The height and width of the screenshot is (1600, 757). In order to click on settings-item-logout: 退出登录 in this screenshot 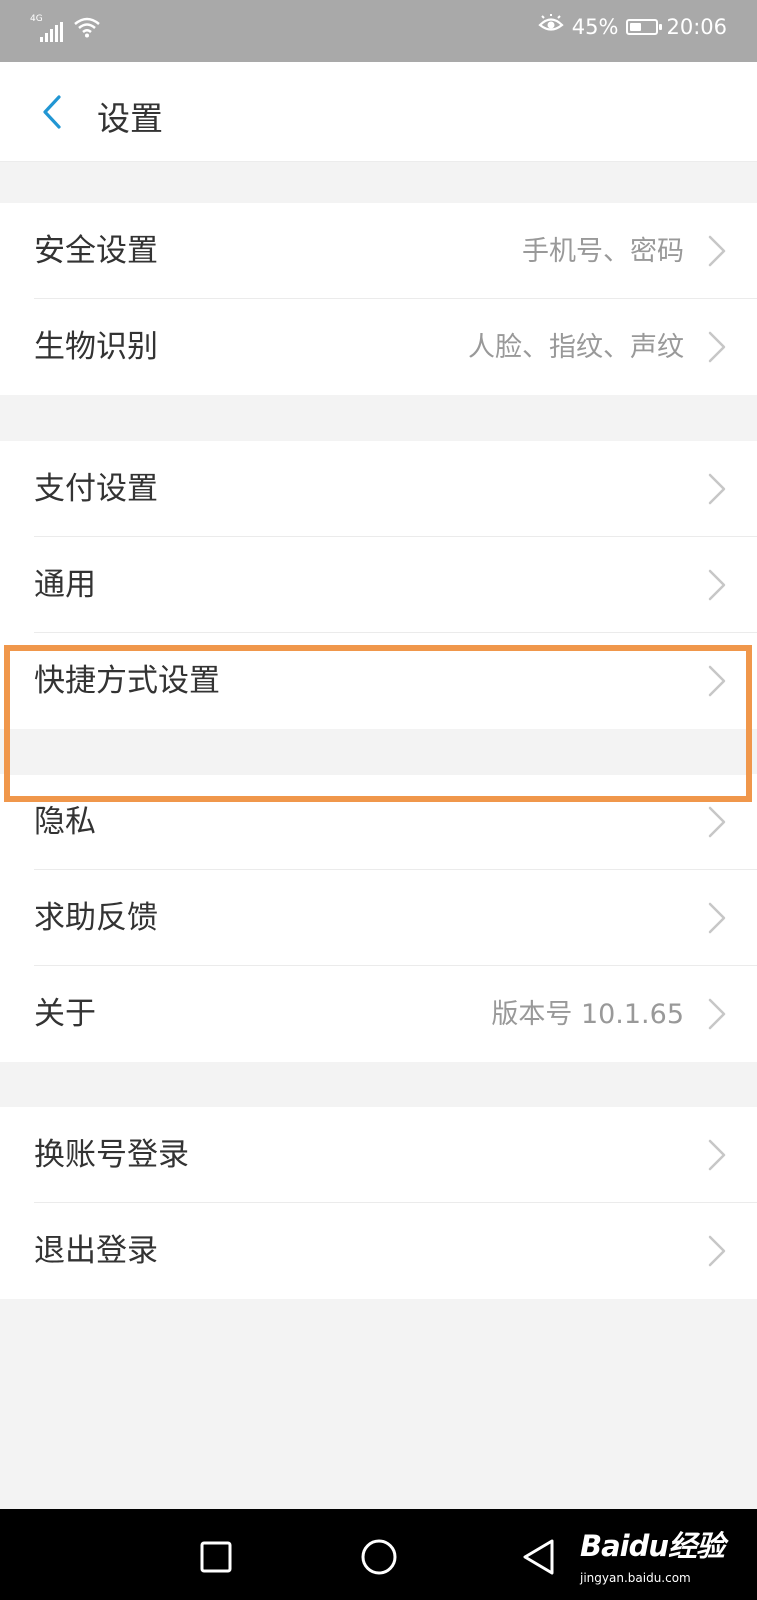, I will do `click(378, 1251)`.